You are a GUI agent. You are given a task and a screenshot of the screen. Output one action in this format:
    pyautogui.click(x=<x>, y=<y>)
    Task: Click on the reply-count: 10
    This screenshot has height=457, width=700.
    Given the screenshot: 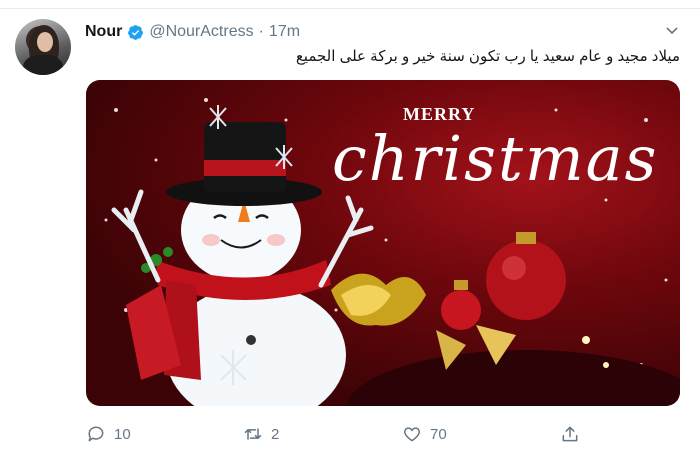 What is the action you would take?
    pyautogui.click(x=122, y=434)
    